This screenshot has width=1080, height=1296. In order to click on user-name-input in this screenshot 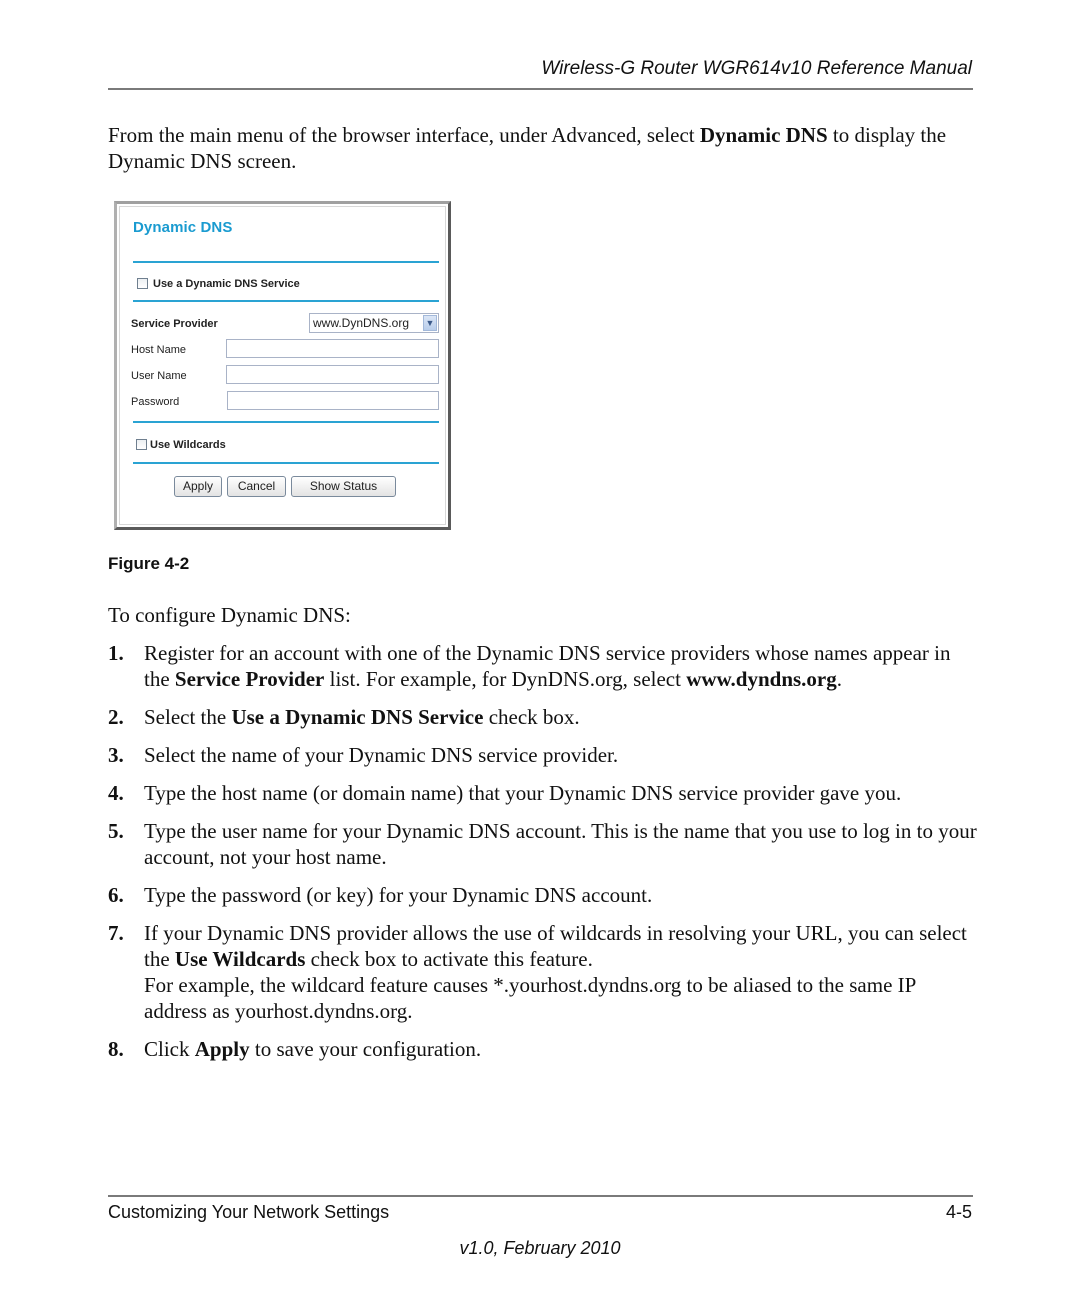, I will do `click(332, 374)`.